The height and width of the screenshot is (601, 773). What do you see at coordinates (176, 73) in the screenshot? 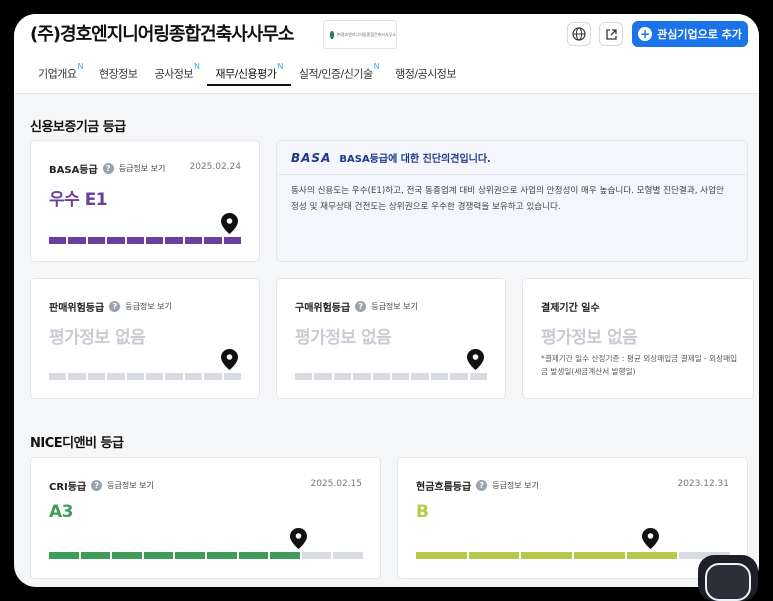
I see `tab-construction-info: 공사정보N` at bounding box center [176, 73].